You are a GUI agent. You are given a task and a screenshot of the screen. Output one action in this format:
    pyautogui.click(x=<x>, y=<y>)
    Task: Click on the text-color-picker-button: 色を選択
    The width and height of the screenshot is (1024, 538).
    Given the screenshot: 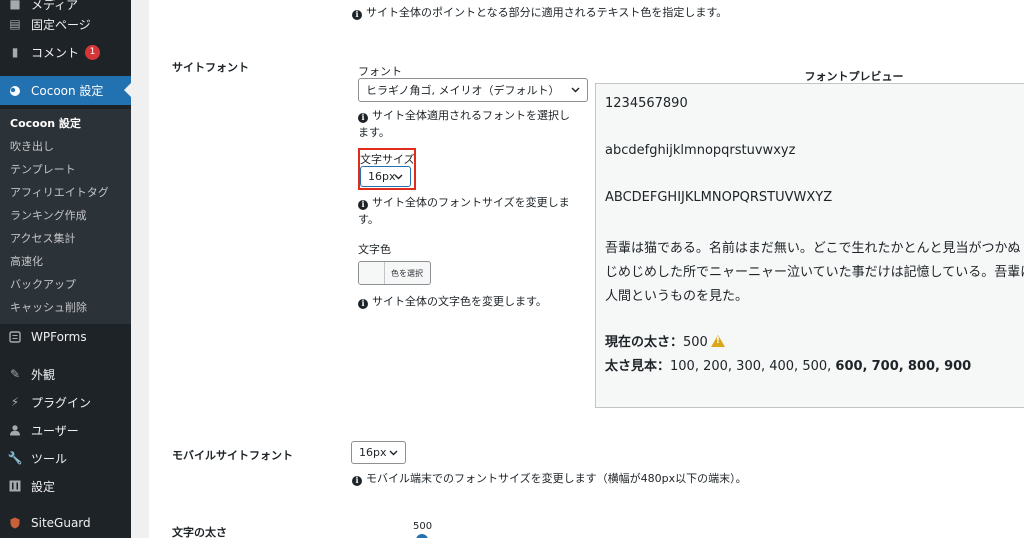 What is the action you would take?
    pyautogui.click(x=394, y=273)
    